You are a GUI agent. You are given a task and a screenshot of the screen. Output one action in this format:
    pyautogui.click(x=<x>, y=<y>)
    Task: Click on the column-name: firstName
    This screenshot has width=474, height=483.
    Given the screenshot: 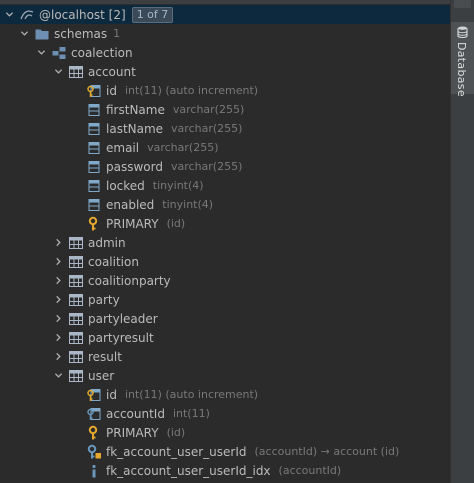 What is the action you would take?
    pyautogui.click(x=135, y=109)
    